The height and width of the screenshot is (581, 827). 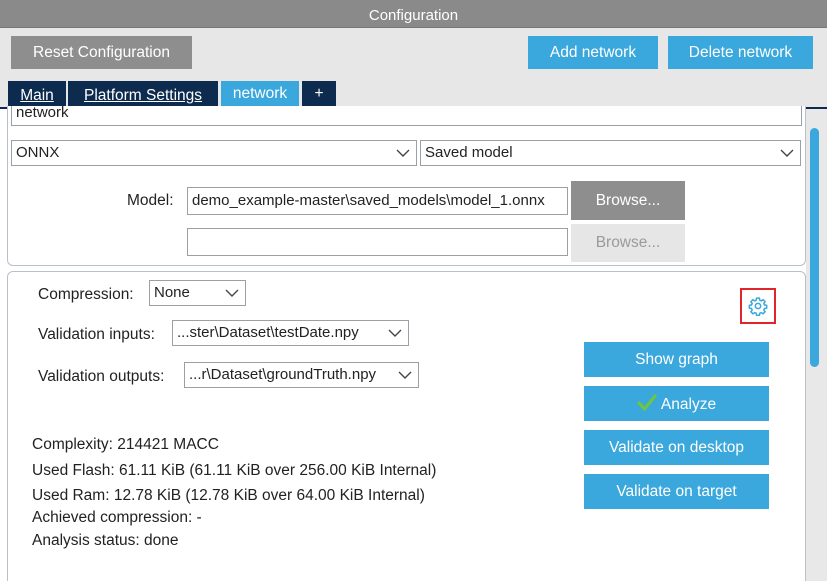 I want to click on framework-value: ONNX, so click(x=38, y=152).